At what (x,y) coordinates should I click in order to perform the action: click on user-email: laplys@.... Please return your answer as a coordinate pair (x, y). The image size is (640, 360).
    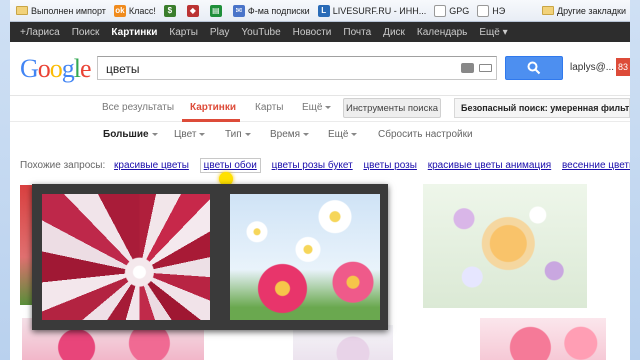
    Looking at the image, I should click on (592, 67).